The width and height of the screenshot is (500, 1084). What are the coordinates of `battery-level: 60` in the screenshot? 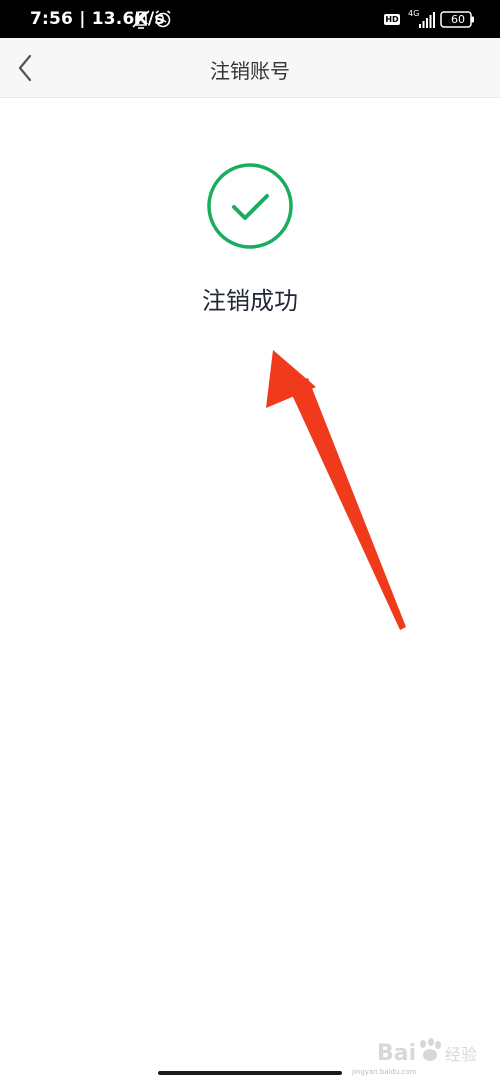 It's located at (458, 19).